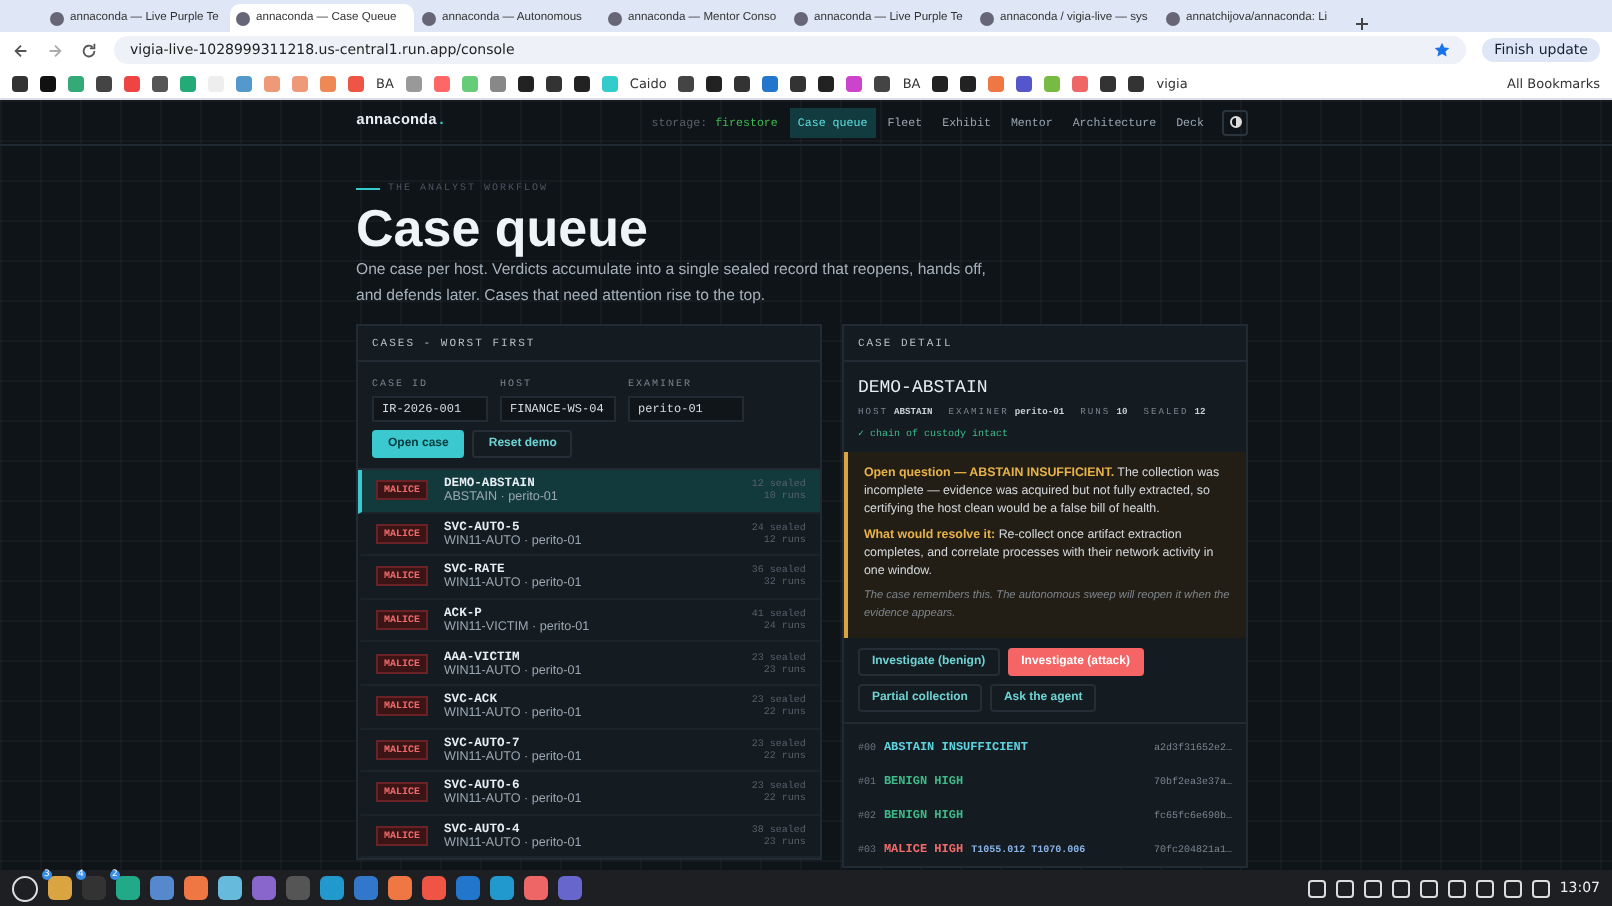  Describe the element at coordinates (922, 387) in the screenshot. I see `case-name: DEMO-ABSTAIN` at that location.